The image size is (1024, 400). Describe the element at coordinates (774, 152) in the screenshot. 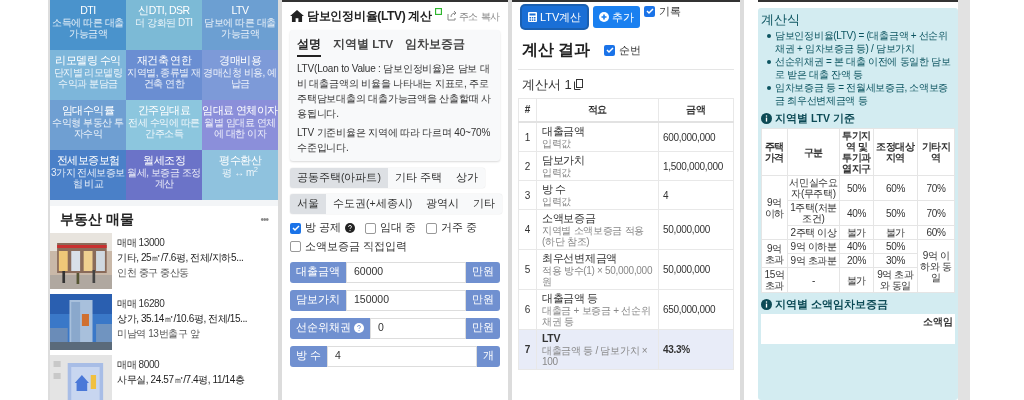

I see `column-header: 주택가격` at that location.